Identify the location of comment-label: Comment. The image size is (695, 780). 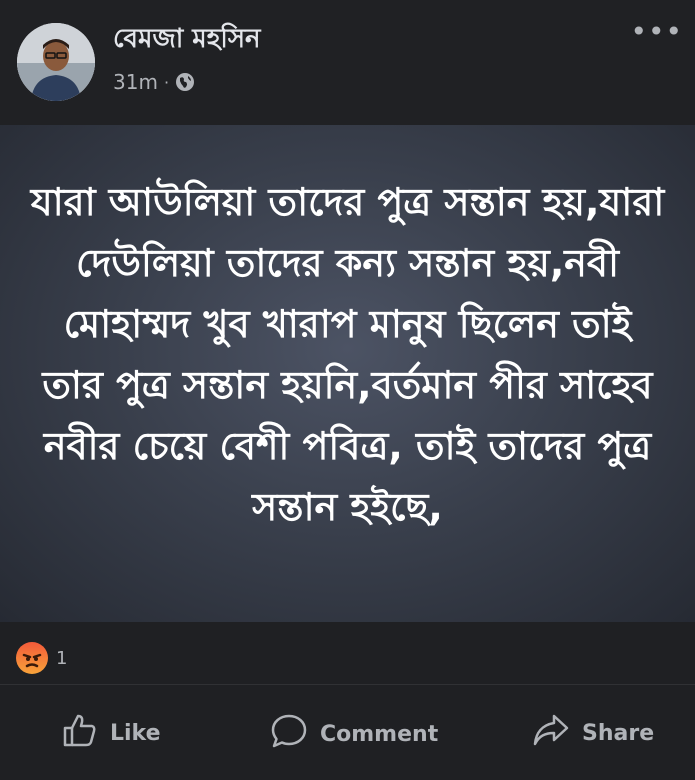
(379, 734).